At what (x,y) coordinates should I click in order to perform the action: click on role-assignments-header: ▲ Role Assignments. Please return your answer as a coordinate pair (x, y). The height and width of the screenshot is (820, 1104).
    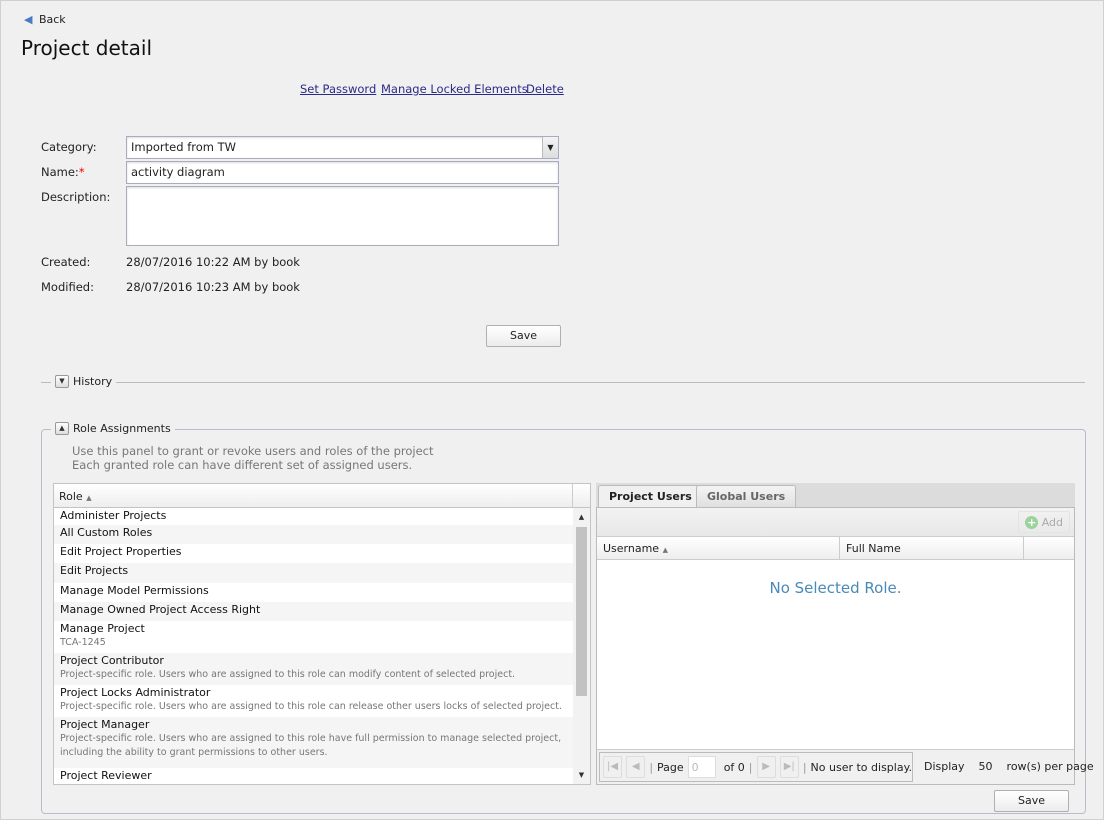
    Looking at the image, I should click on (113, 428).